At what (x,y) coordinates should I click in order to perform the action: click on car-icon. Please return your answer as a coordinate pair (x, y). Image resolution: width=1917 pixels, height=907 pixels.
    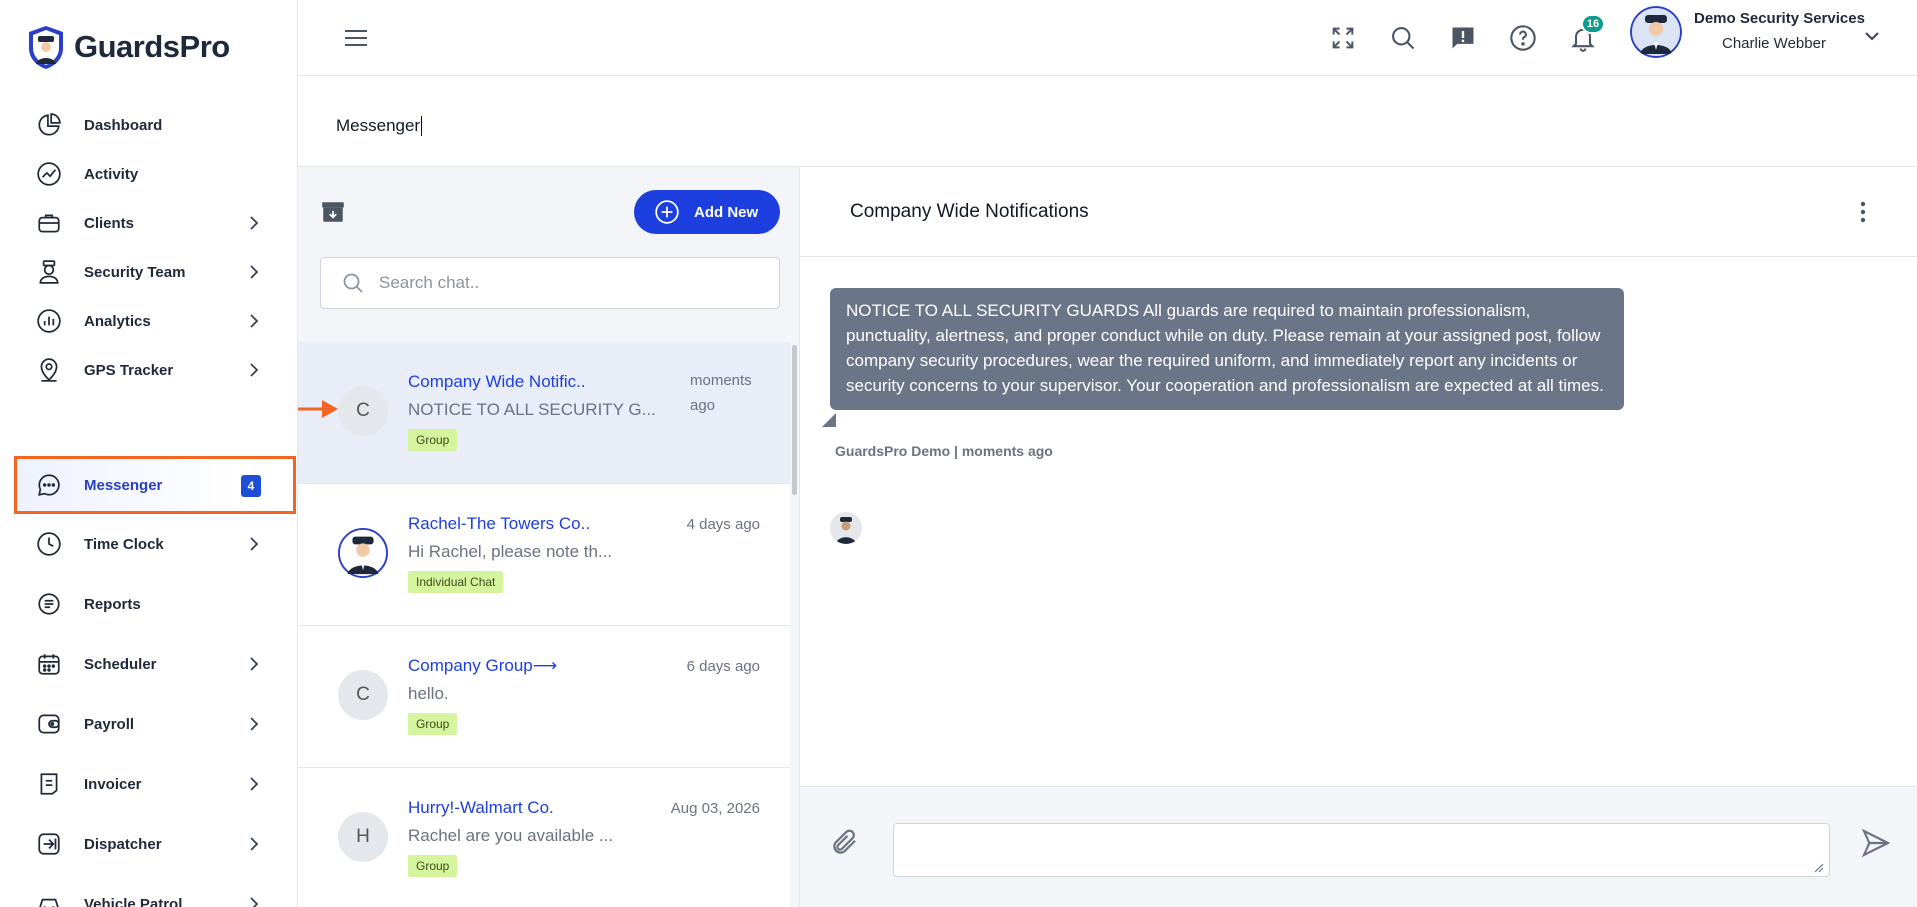
    Looking at the image, I should click on (49, 898).